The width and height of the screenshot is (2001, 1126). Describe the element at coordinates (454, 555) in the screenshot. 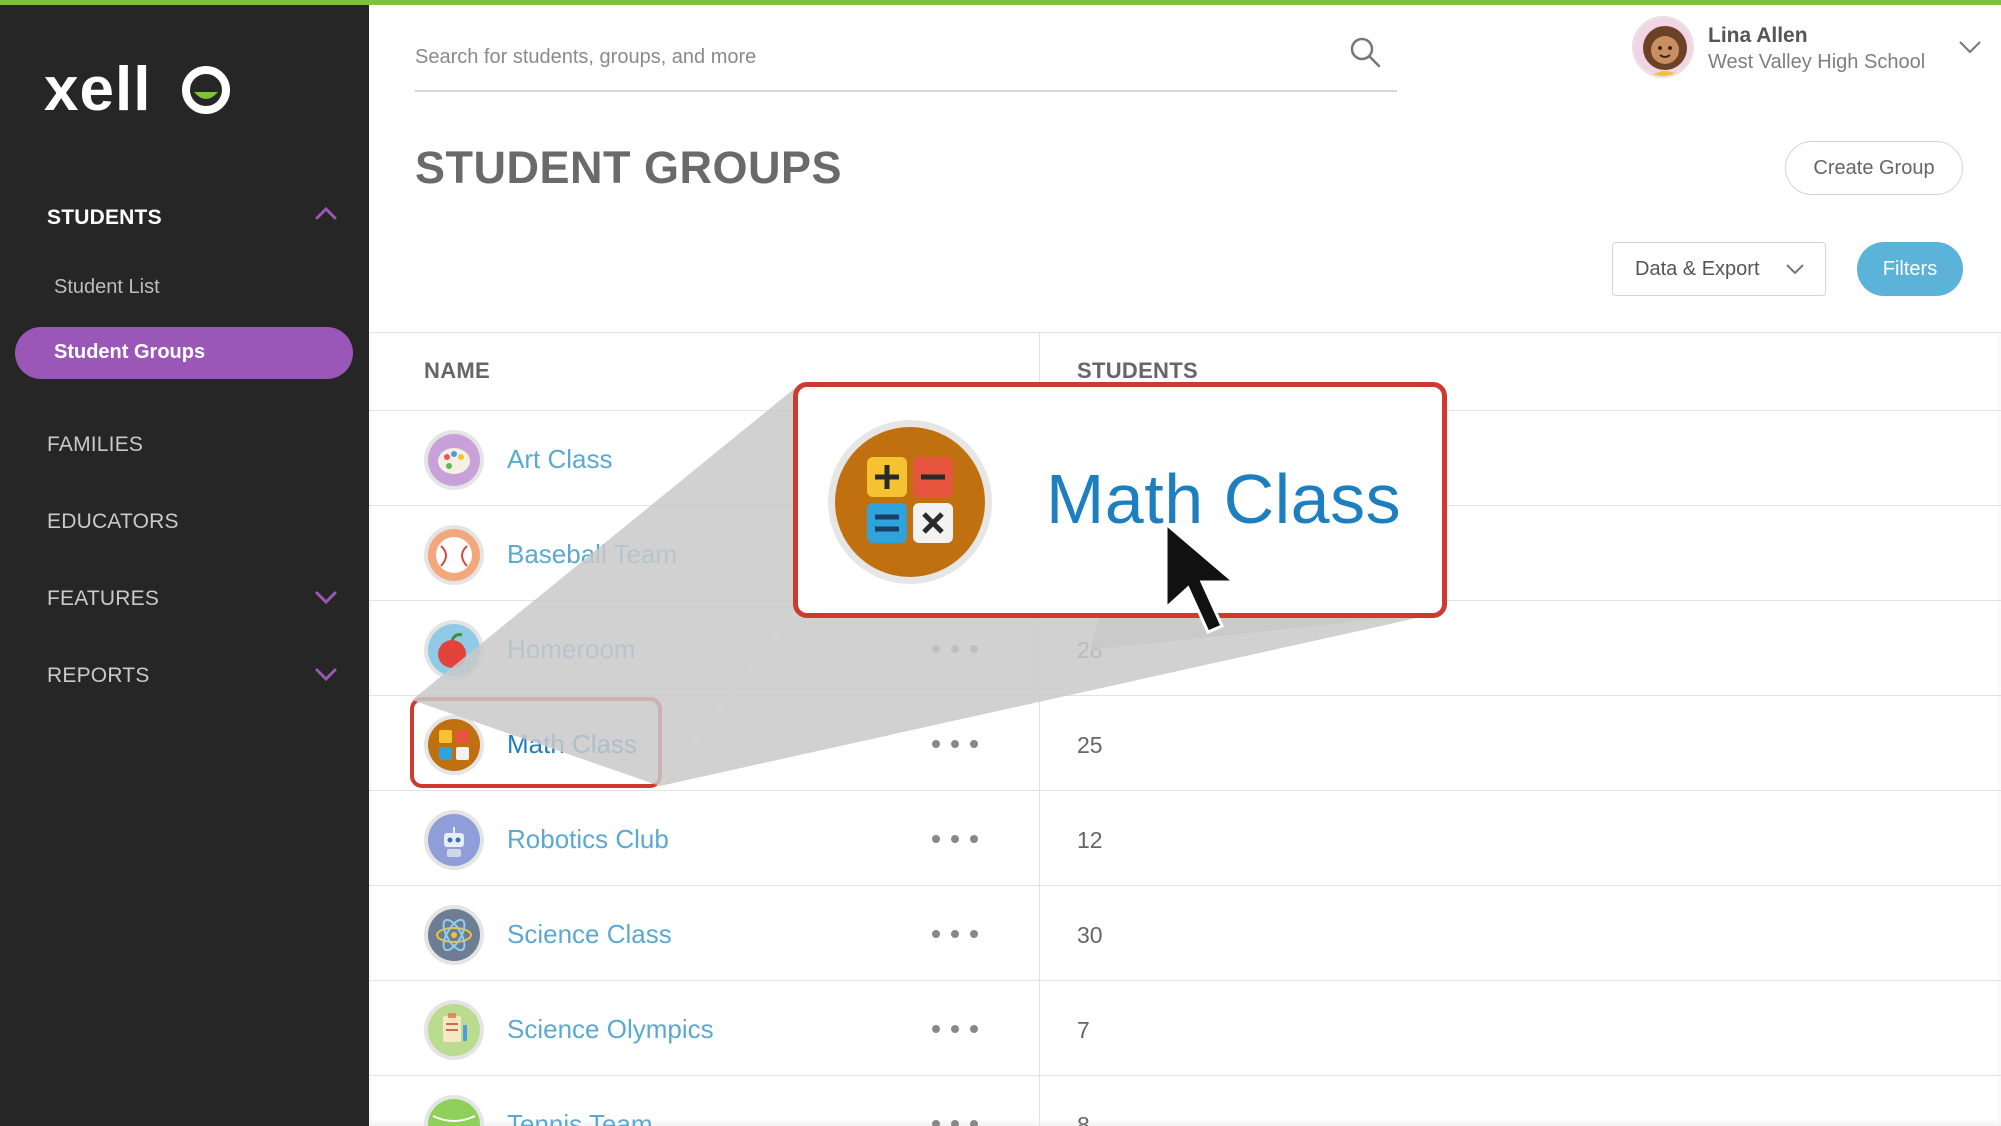

I see `baseball-icon` at that location.